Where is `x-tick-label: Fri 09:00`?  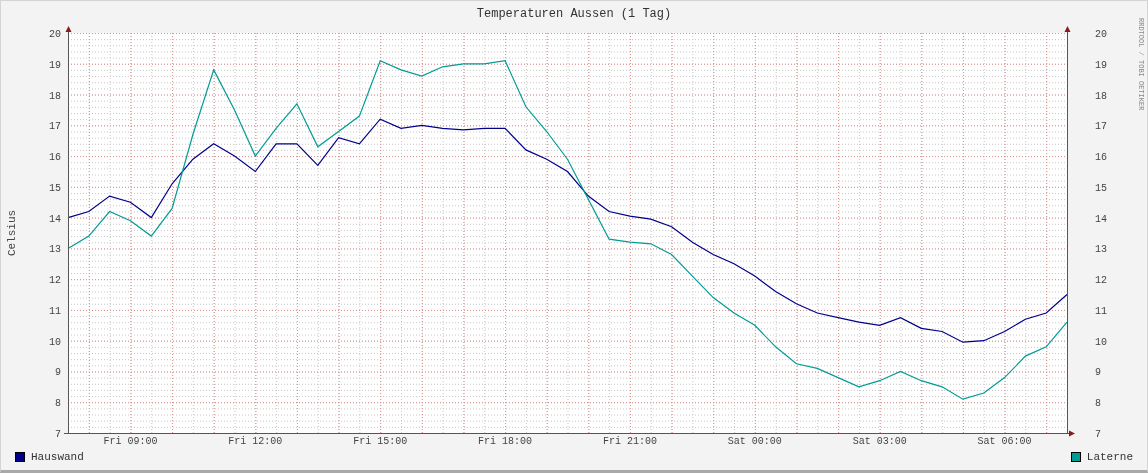
x-tick-label: Fri 09:00 is located at coordinates (130, 441).